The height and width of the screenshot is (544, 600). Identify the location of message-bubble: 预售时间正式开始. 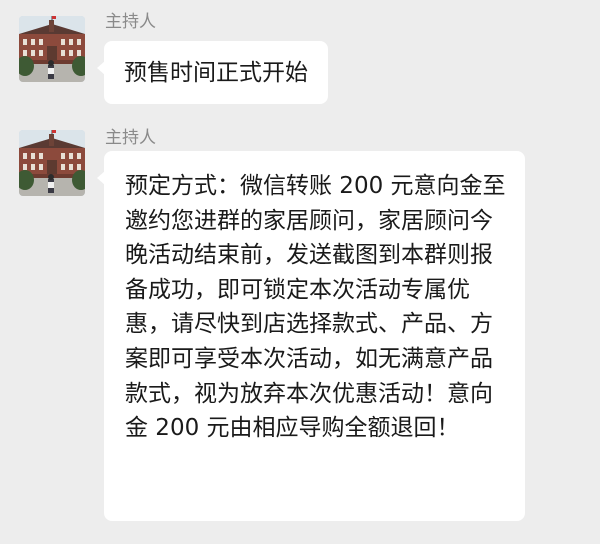
(212, 72).